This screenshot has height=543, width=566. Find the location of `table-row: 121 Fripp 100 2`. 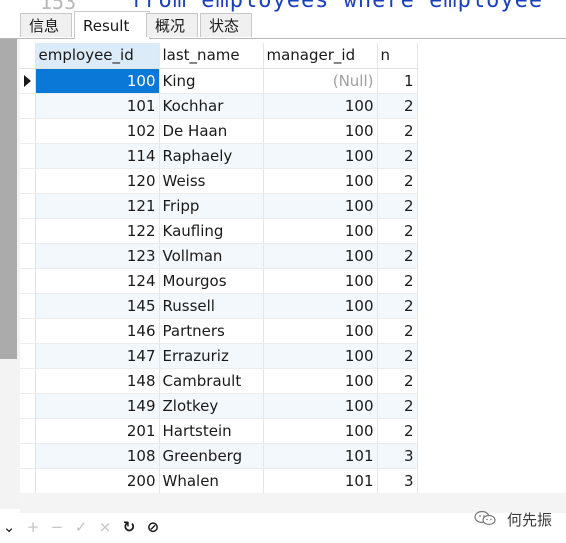

table-row: 121 Fripp 100 2 is located at coordinates (219, 206).